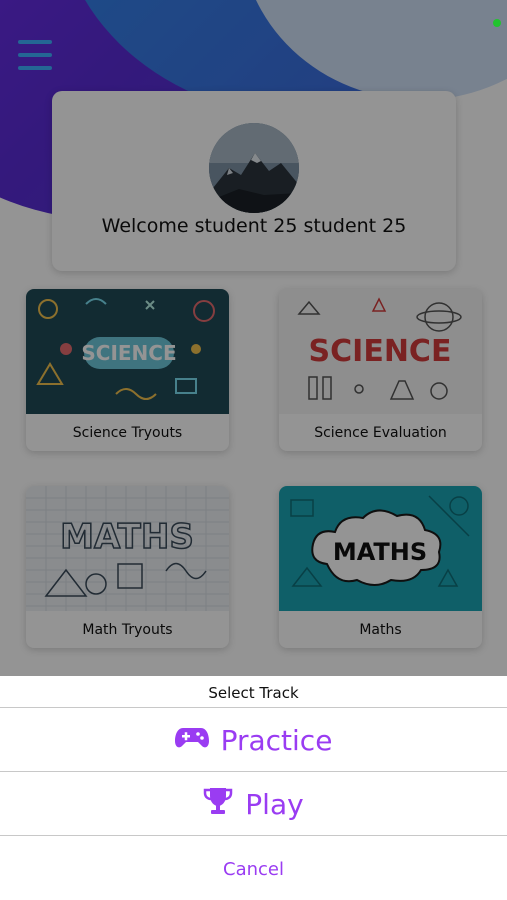 The height and width of the screenshot is (900, 507). Describe the element at coordinates (218, 804) in the screenshot. I see `trophy-icon` at that location.